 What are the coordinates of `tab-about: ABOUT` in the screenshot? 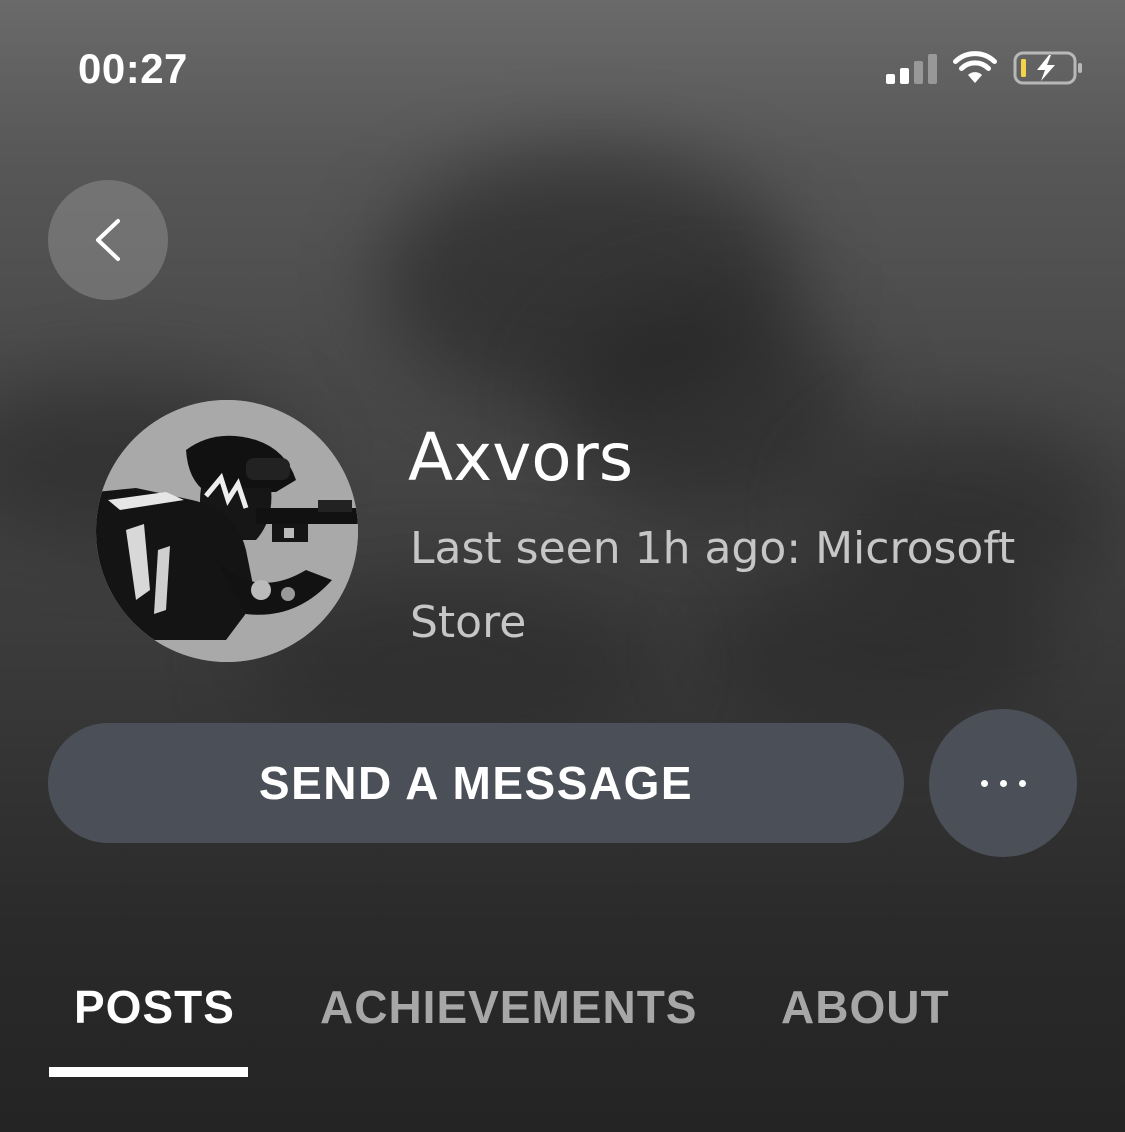 It's located at (865, 1007).